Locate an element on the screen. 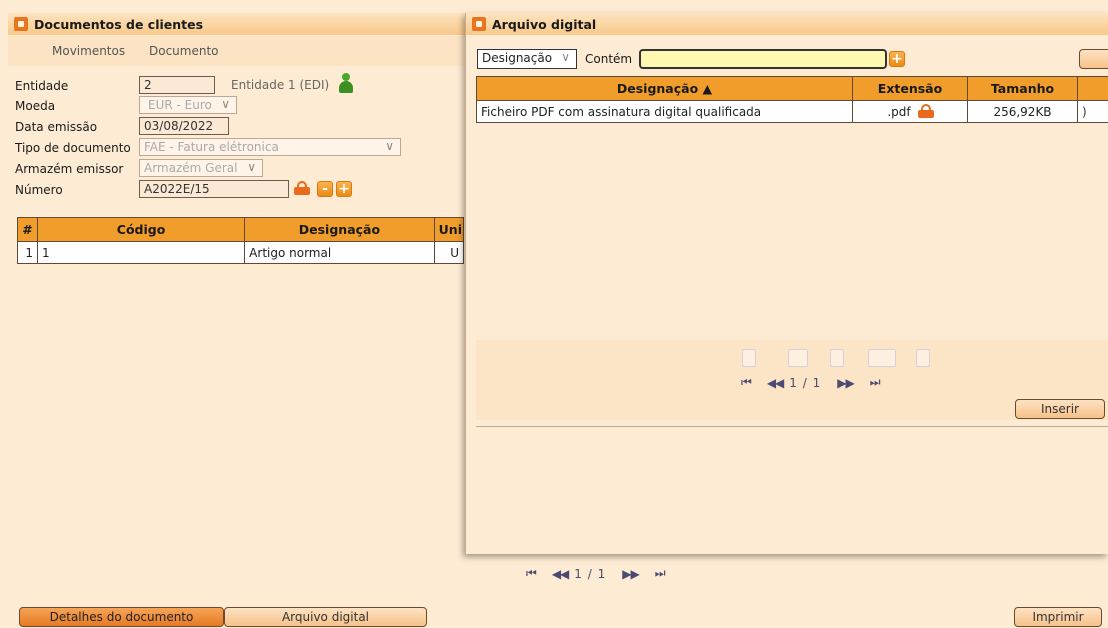 This screenshot has width=1108, height=628. page-next-icon is located at coordinates (882, 358).